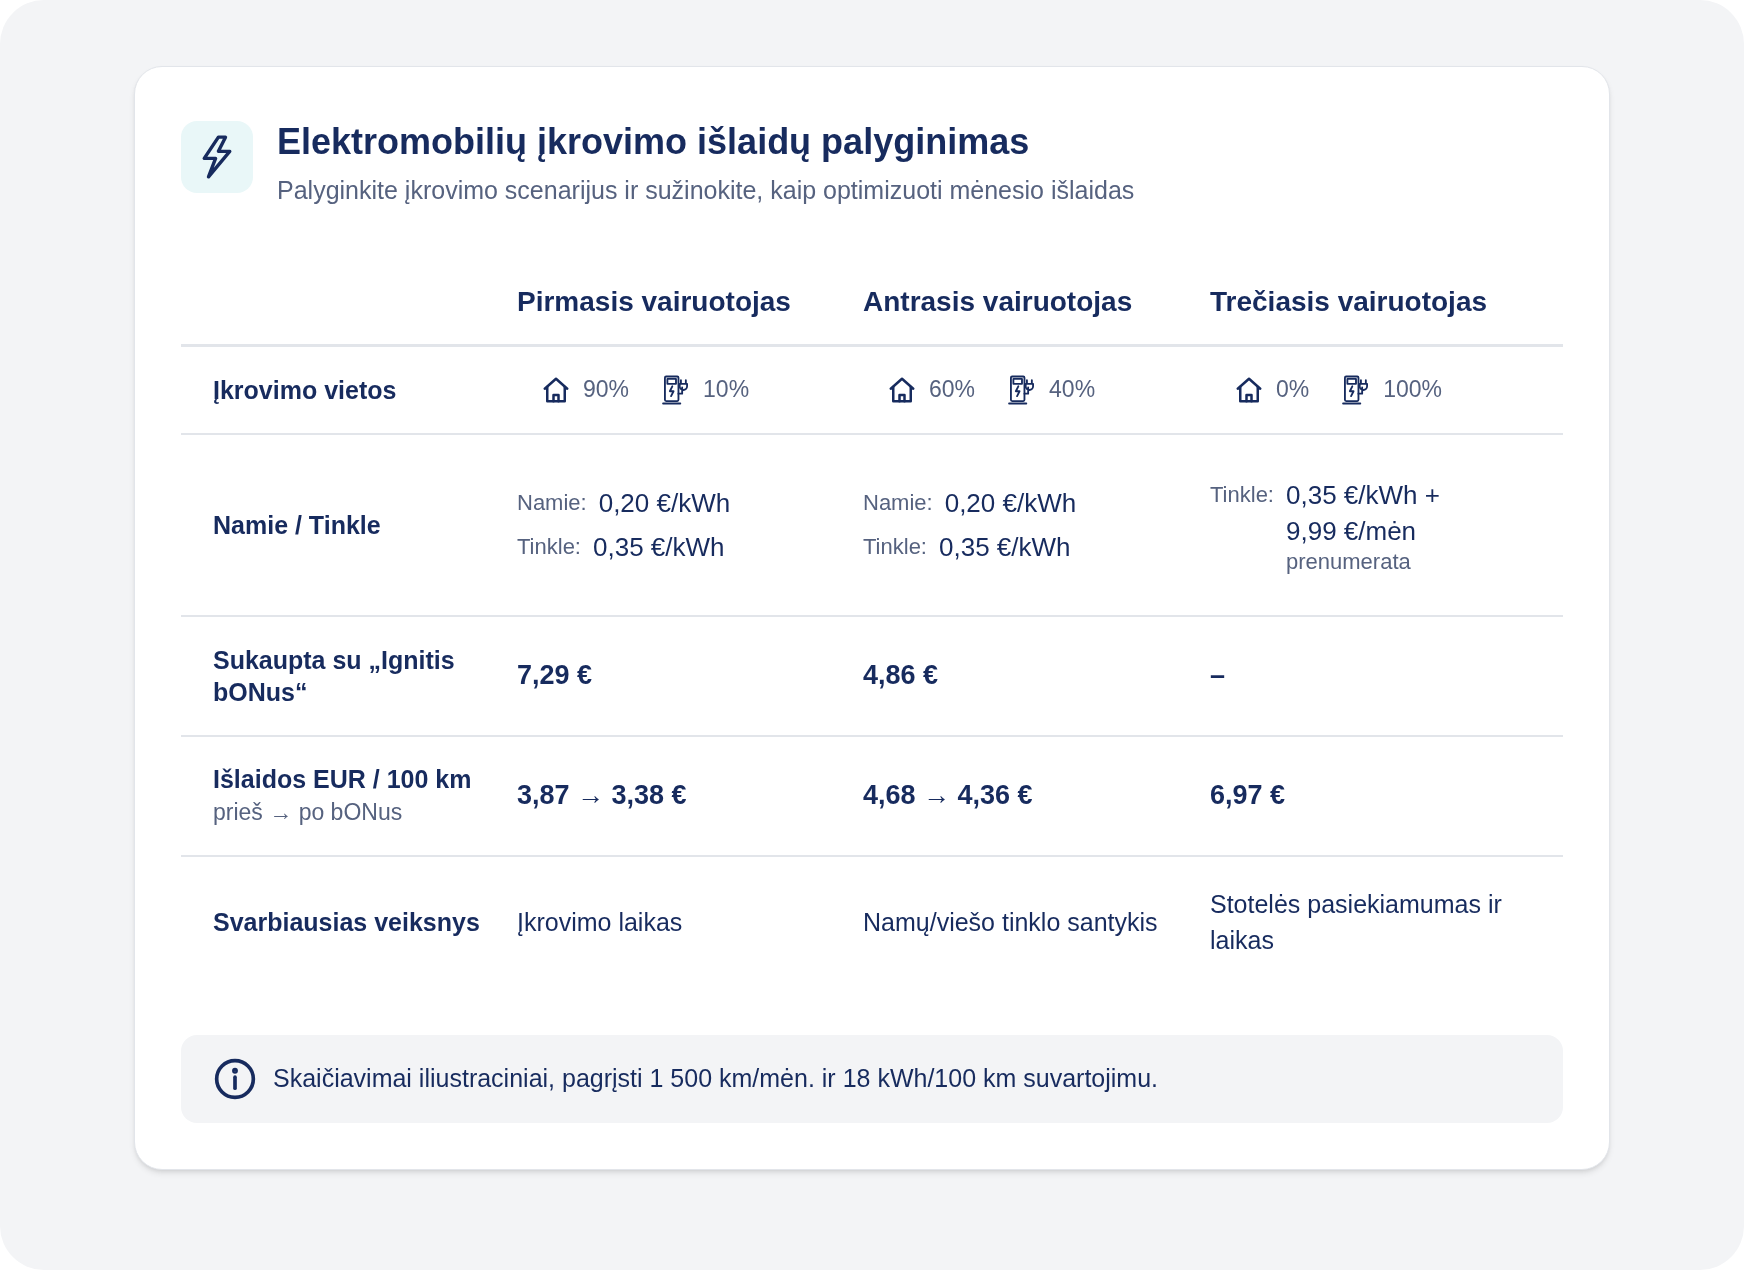 This screenshot has height=1270, width=1744. What do you see at coordinates (334, 676) in the screenshot?
I see `row-label: Sukaupta su „Ignitis bONus“` at bounding box center [334, 676].